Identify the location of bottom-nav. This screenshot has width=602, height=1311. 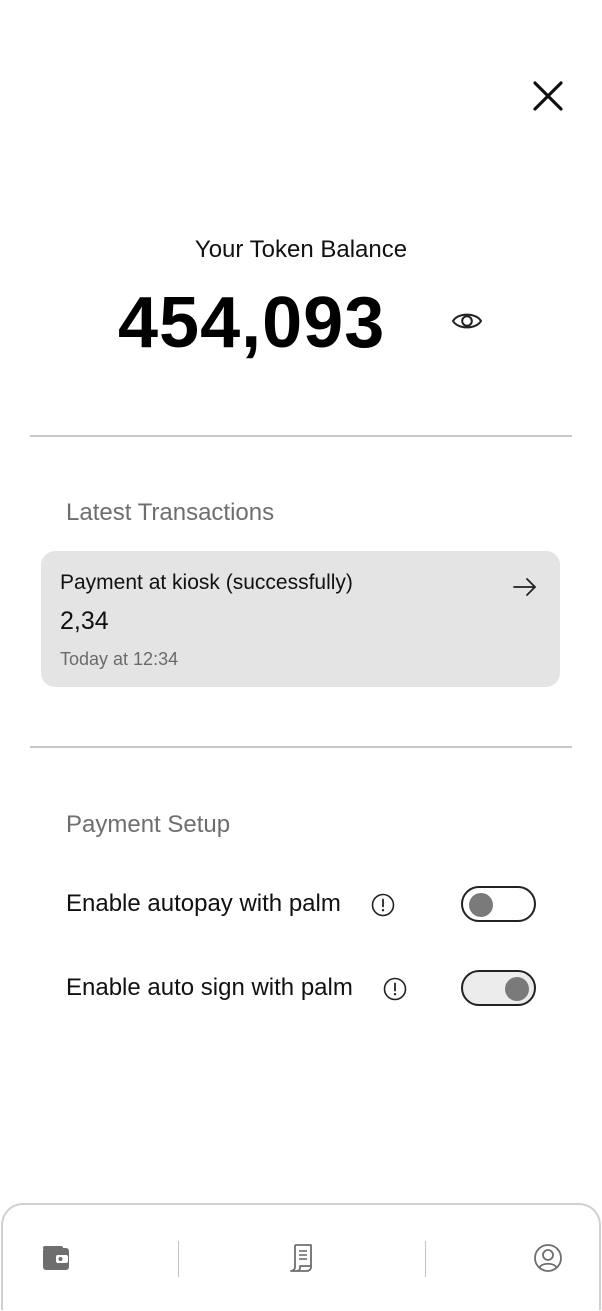
(301, 1256).